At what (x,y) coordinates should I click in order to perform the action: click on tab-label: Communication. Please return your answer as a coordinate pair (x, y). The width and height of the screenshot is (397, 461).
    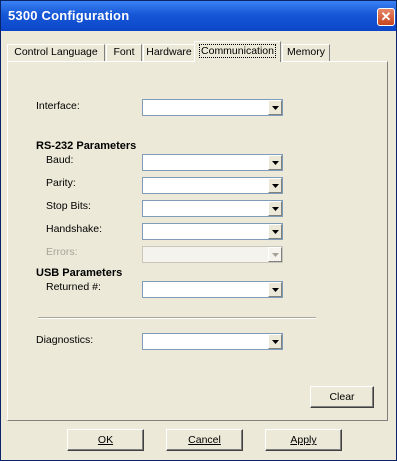
    Looking at the image, I should click on (237, 51).